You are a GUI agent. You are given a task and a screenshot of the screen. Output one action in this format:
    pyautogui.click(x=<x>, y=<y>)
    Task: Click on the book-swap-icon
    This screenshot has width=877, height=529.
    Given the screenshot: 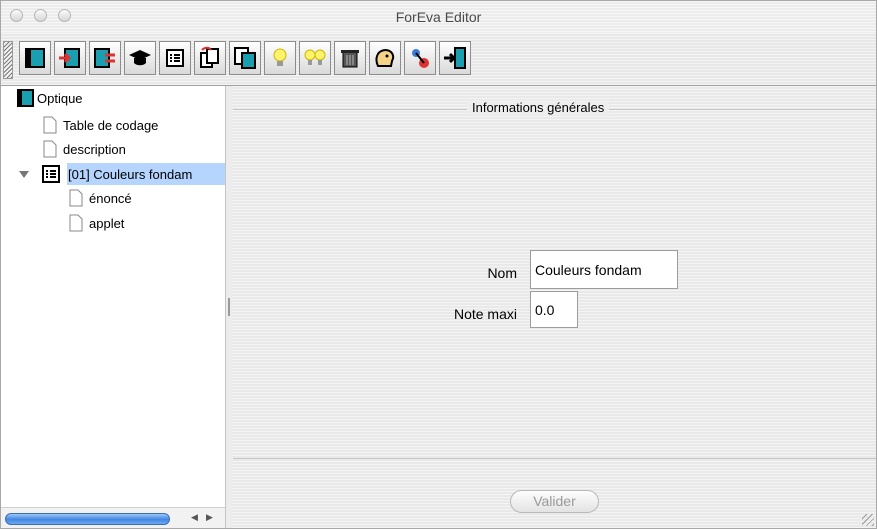 What is the action you would take?
    pyautogui.click(x=104, y=58)
    